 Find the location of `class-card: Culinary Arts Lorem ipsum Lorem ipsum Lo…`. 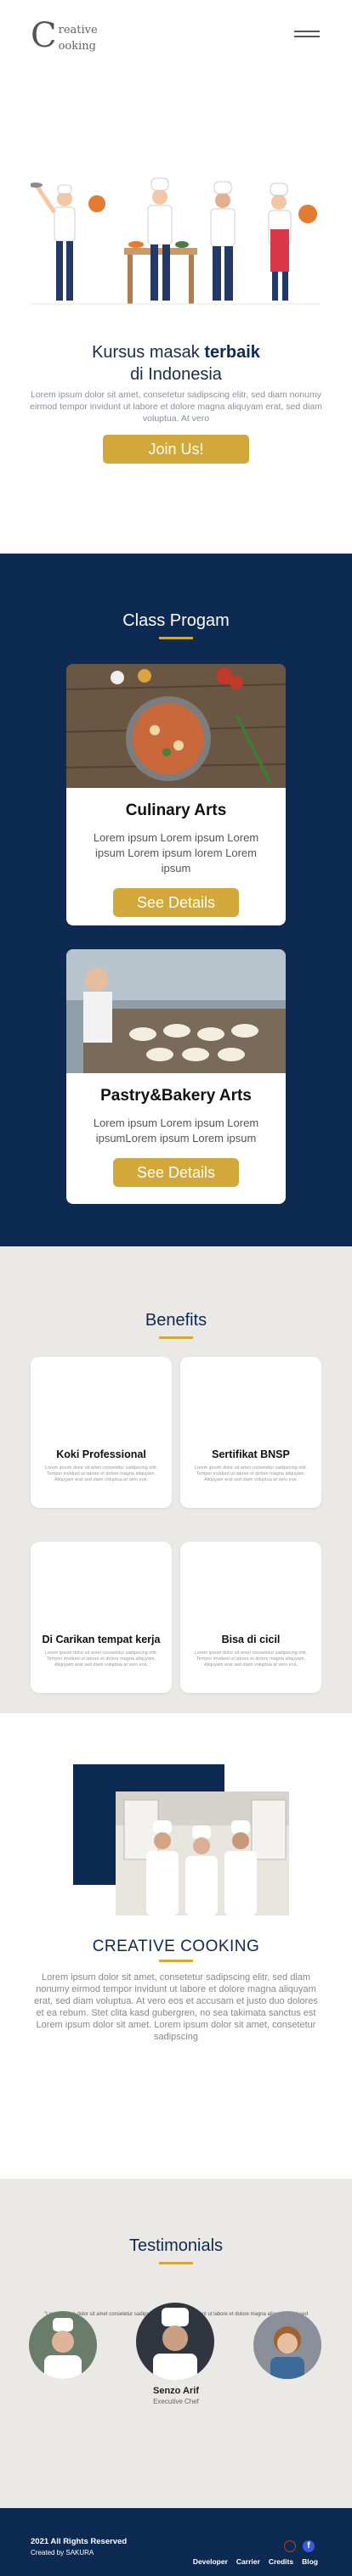

class-card: Culinary Arts Lorem ipsum Lorem ipsum Lo… is located at coordinates (176, 794).